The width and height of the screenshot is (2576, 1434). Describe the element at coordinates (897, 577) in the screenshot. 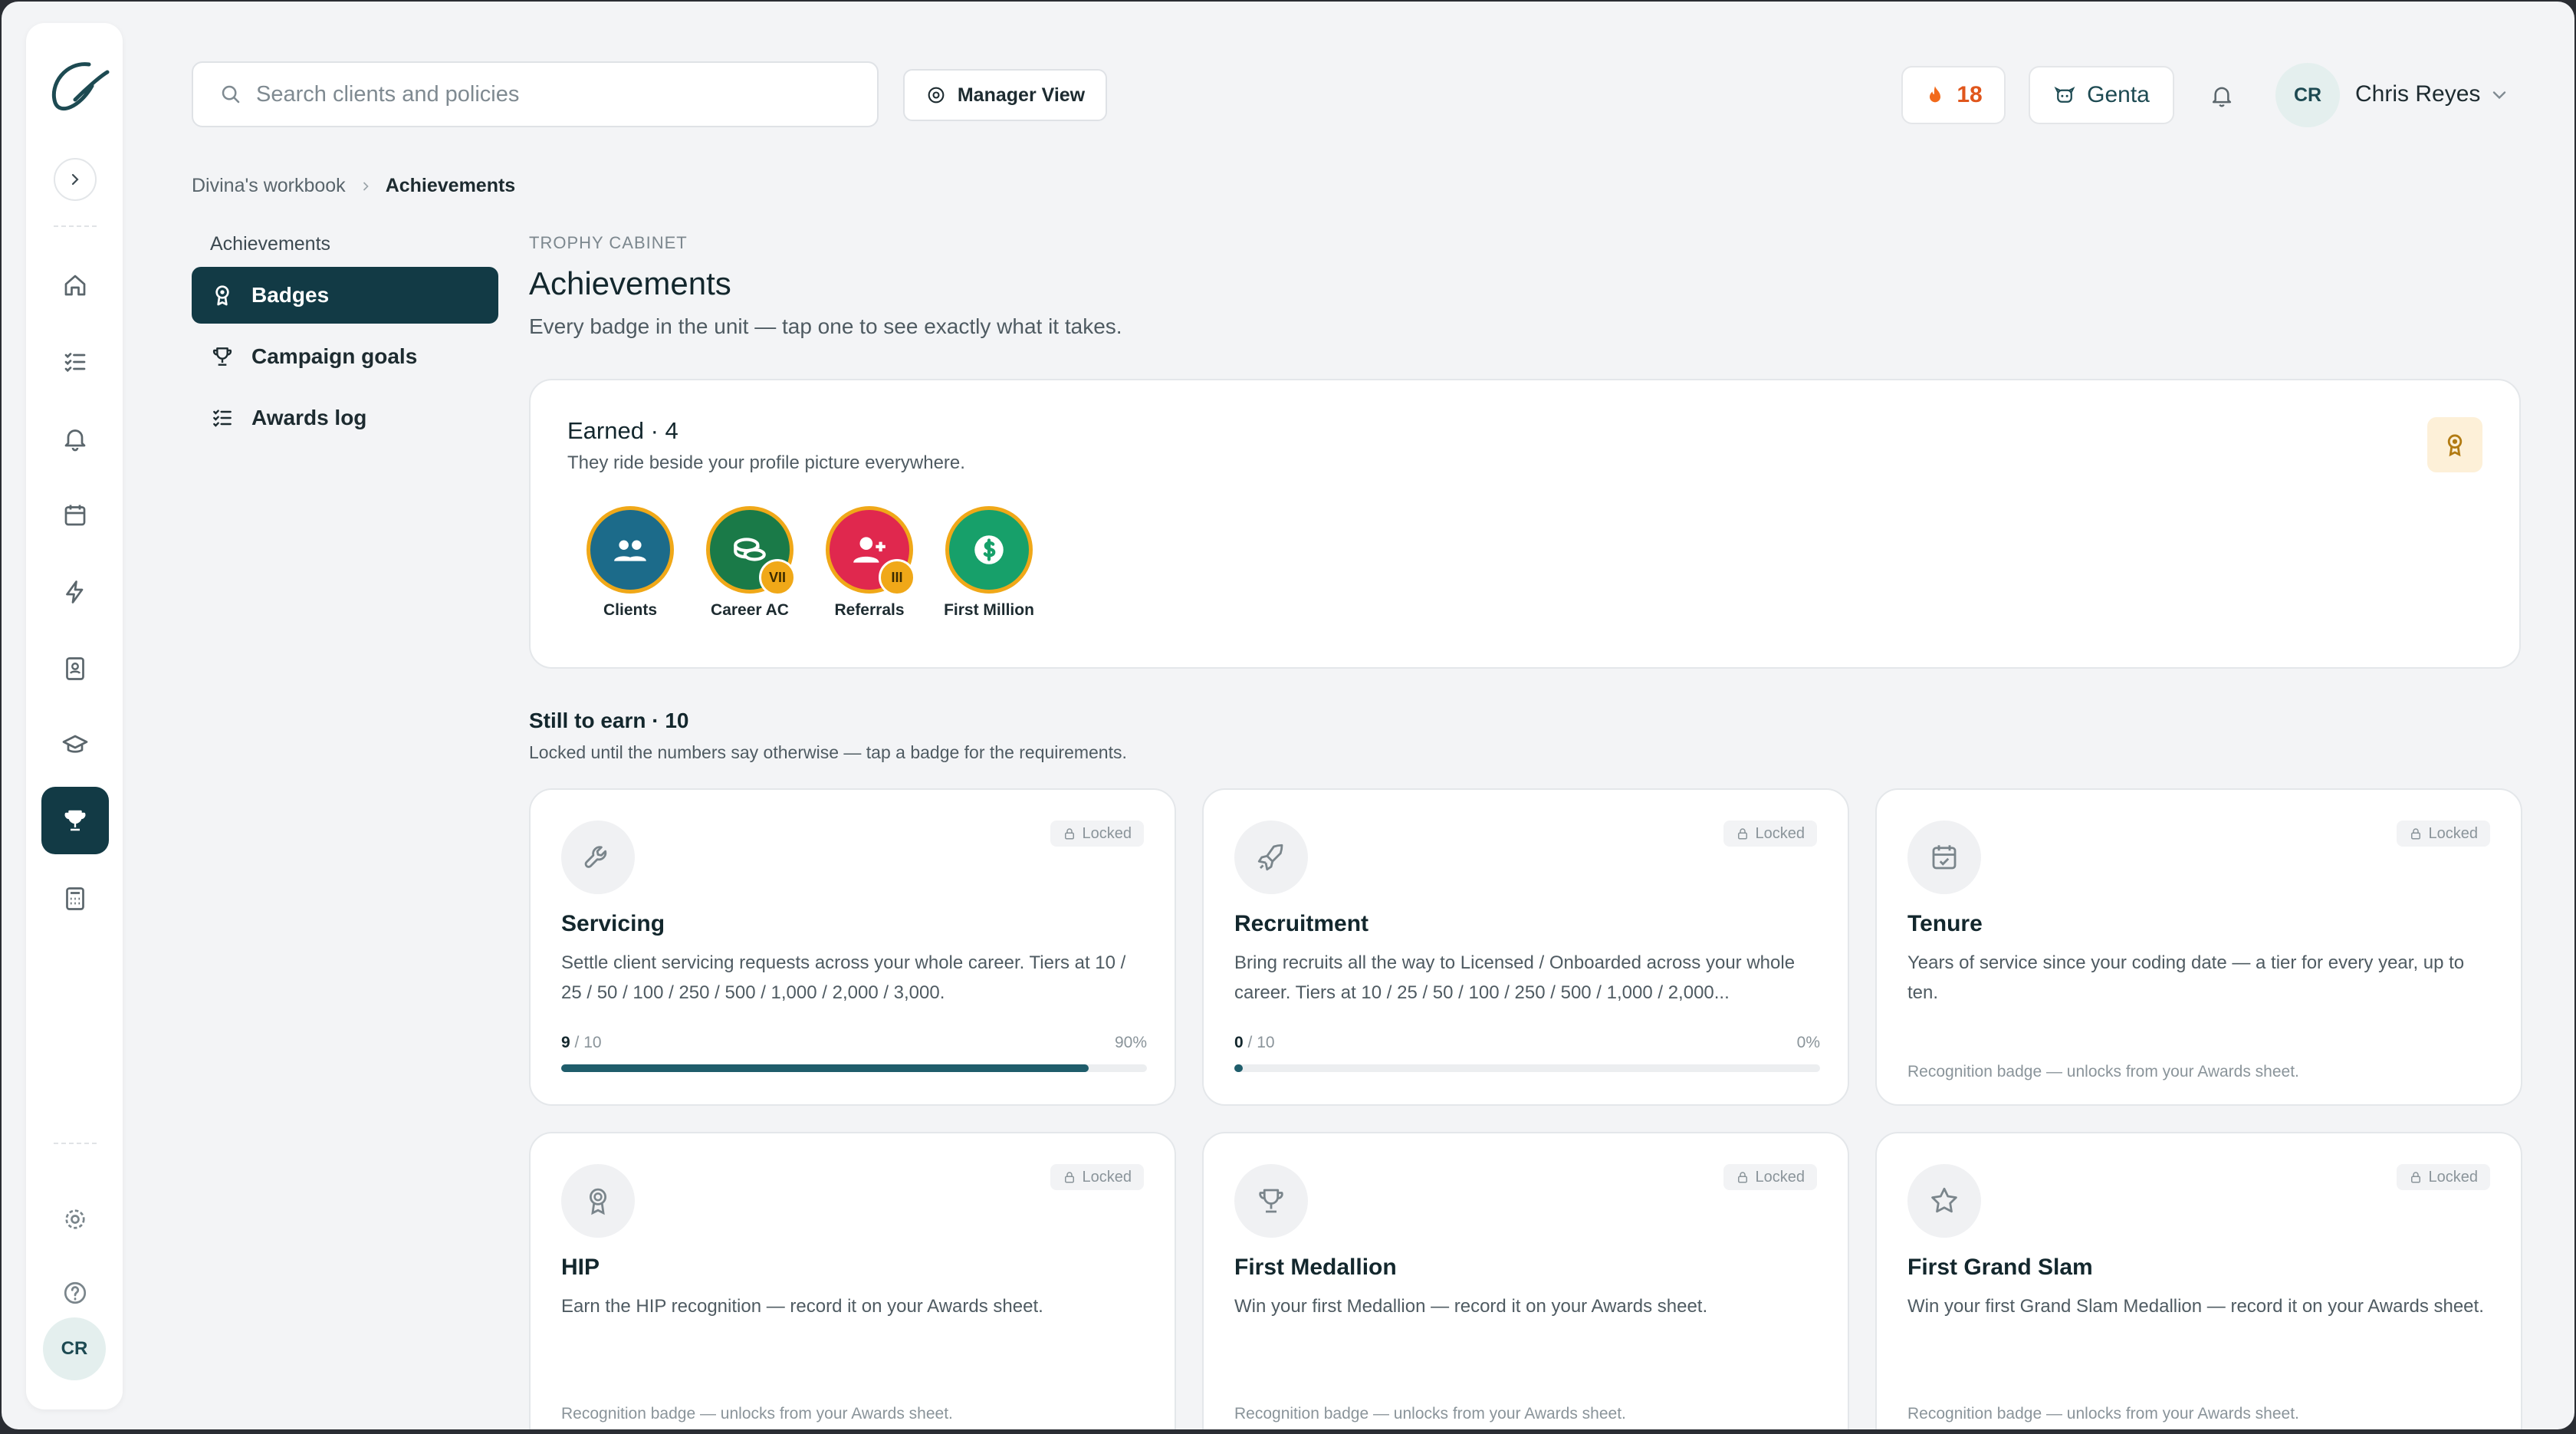

I see `tier-badge: III` at that location.